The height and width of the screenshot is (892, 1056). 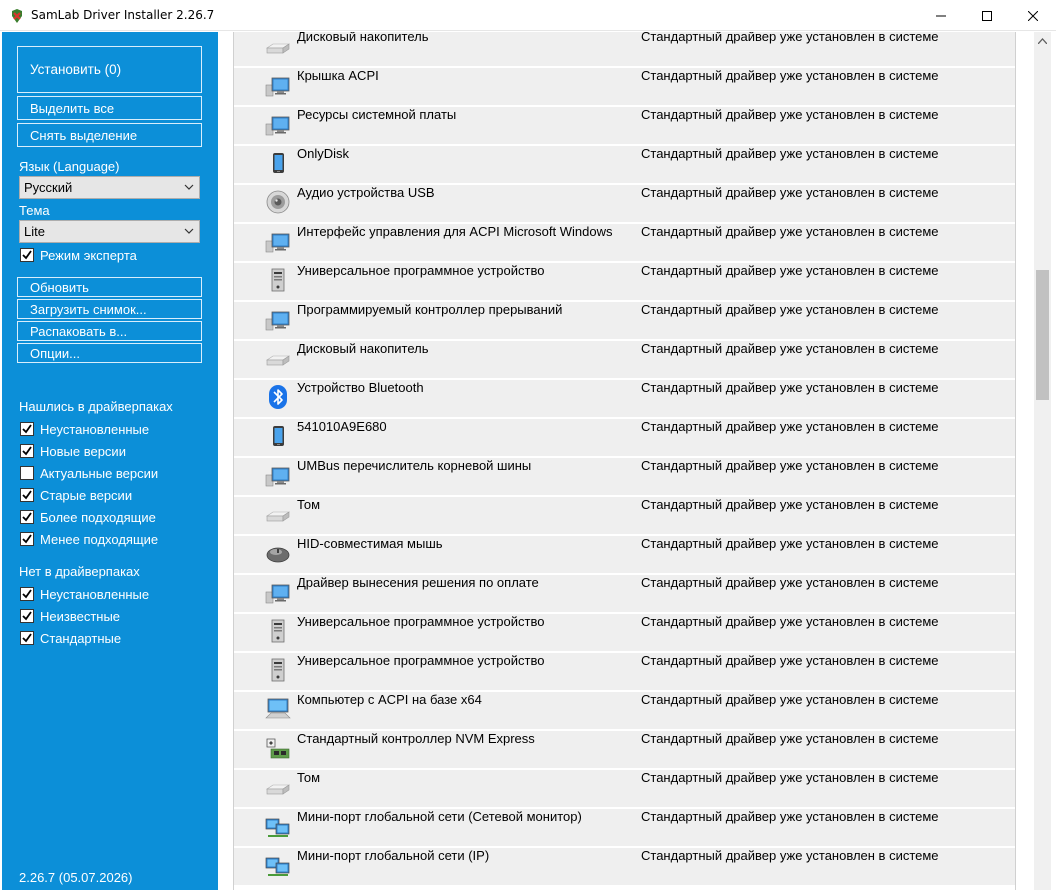 I want to click on portable-device-icon, so click(x=278, y=163).